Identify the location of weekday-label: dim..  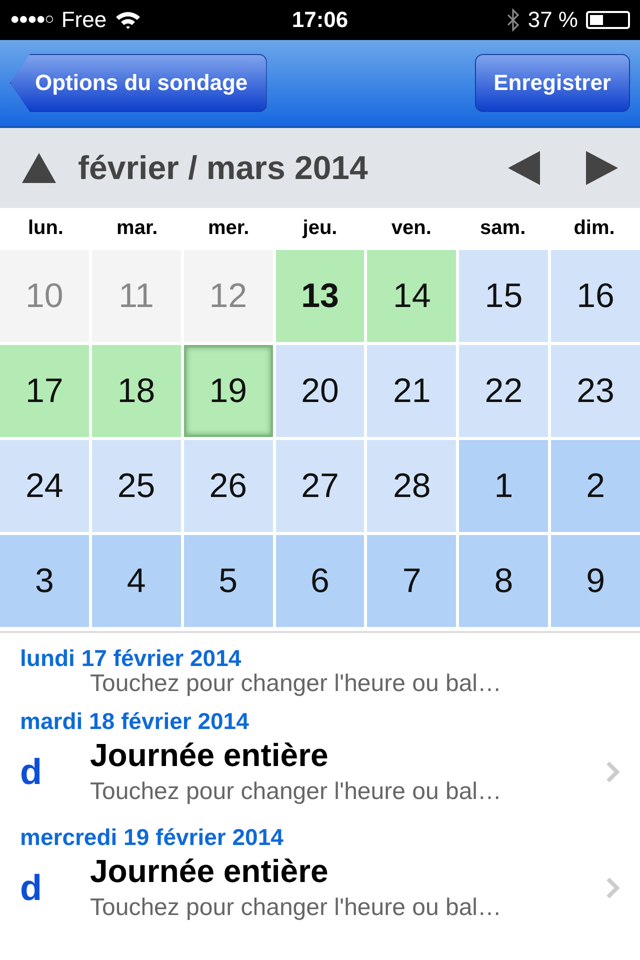
(594, 228).